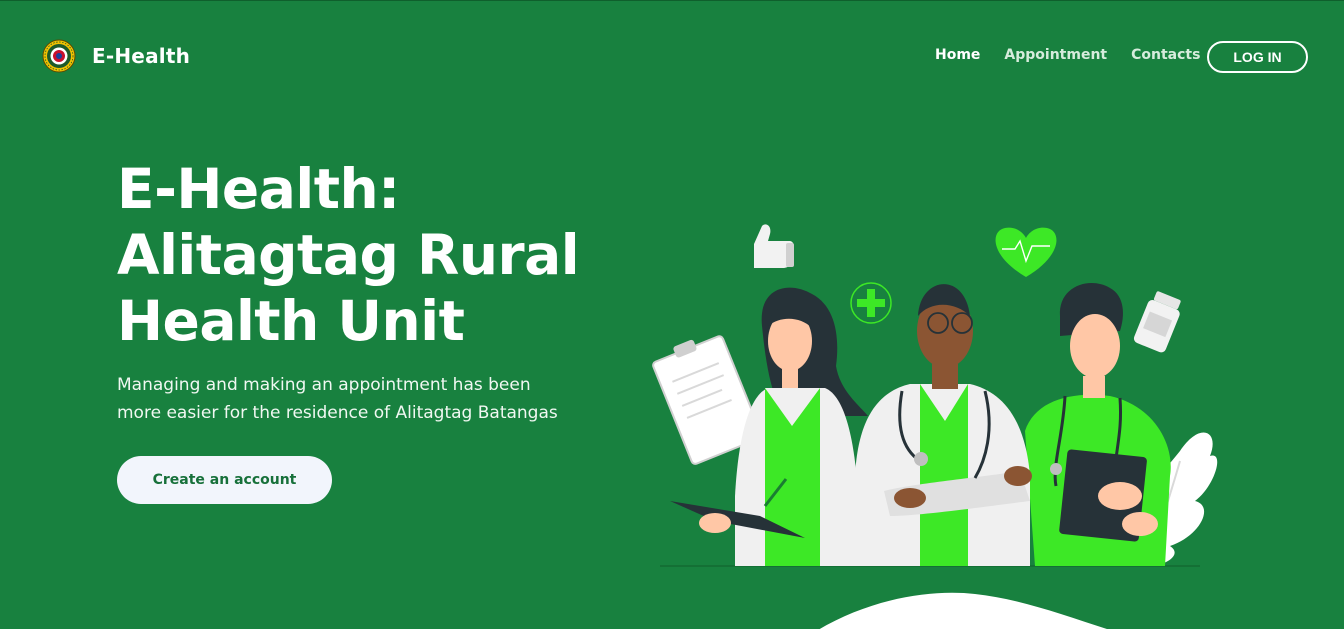 The width and height of the screenshot is (1344, 629). What do you see at coordinates (774, 246) in the screenshot?
I see `thumbs-up-icon` at bounding box center [774, 246].